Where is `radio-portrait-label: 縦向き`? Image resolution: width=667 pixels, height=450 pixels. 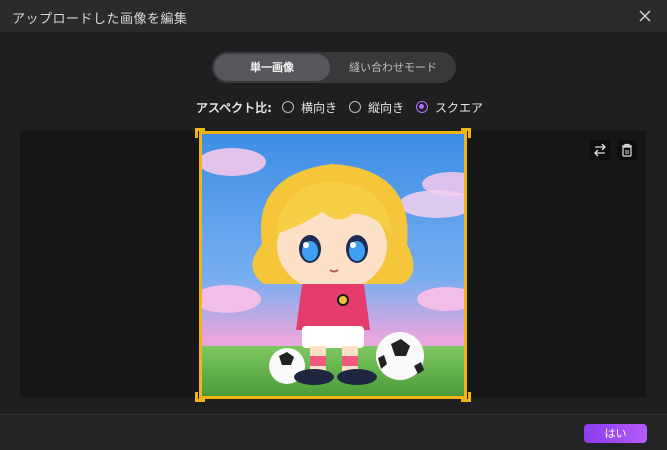
radio-portrait-label: 縦向き is located at coordinates (385, 107).